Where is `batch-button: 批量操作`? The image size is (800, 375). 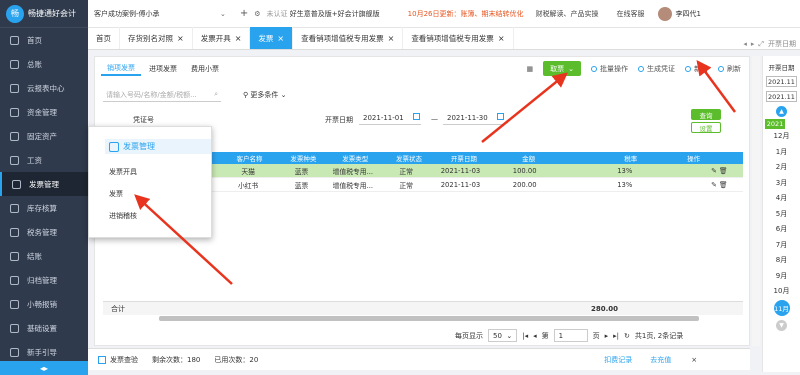 batch-button: 批量操作 is located at coordinates (609, 69).